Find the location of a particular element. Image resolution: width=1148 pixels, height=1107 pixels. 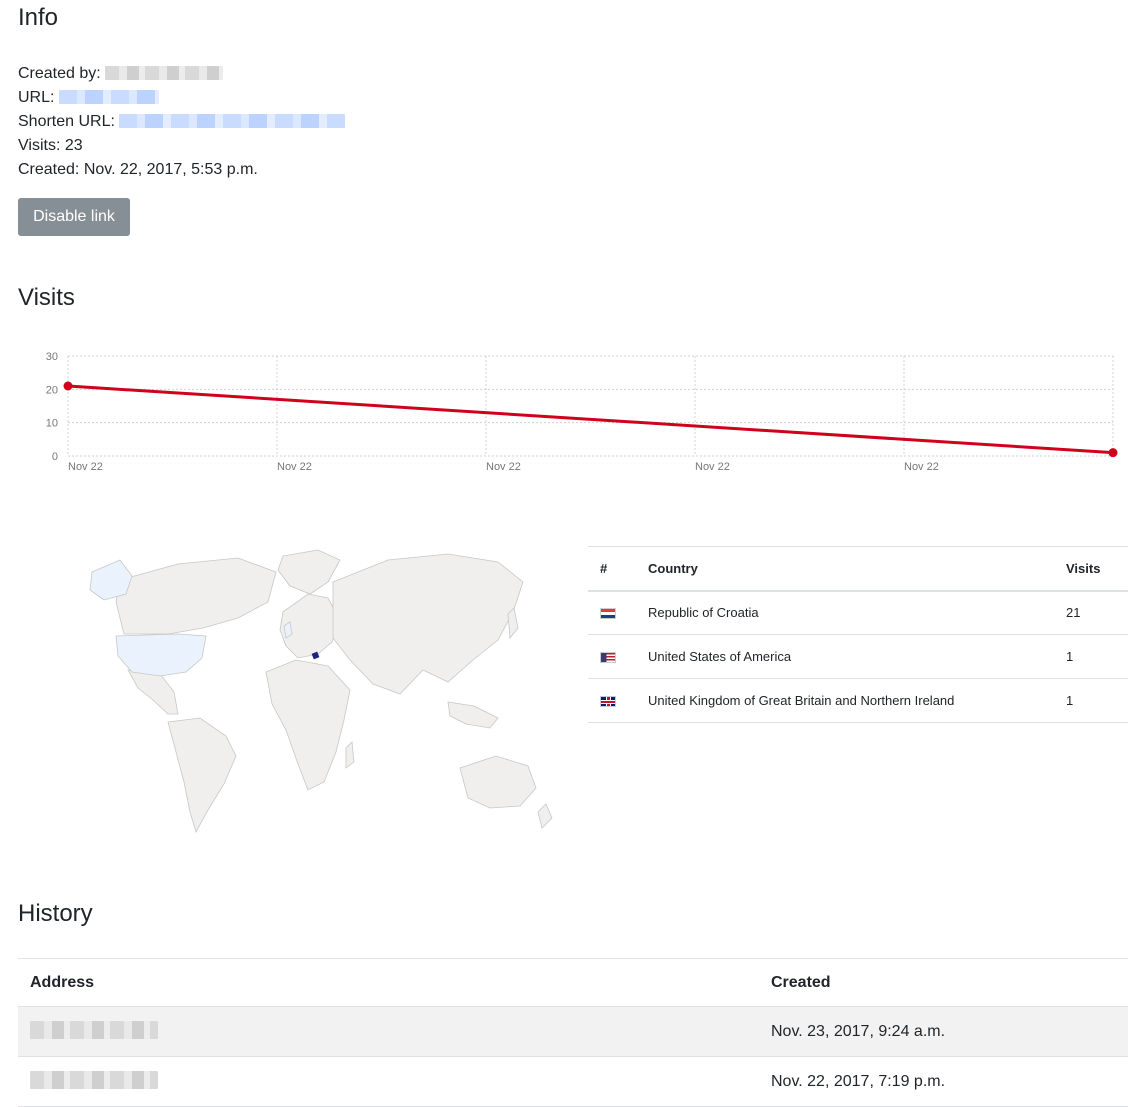

country-cell: United States of America is located at coordinates (720, 656).